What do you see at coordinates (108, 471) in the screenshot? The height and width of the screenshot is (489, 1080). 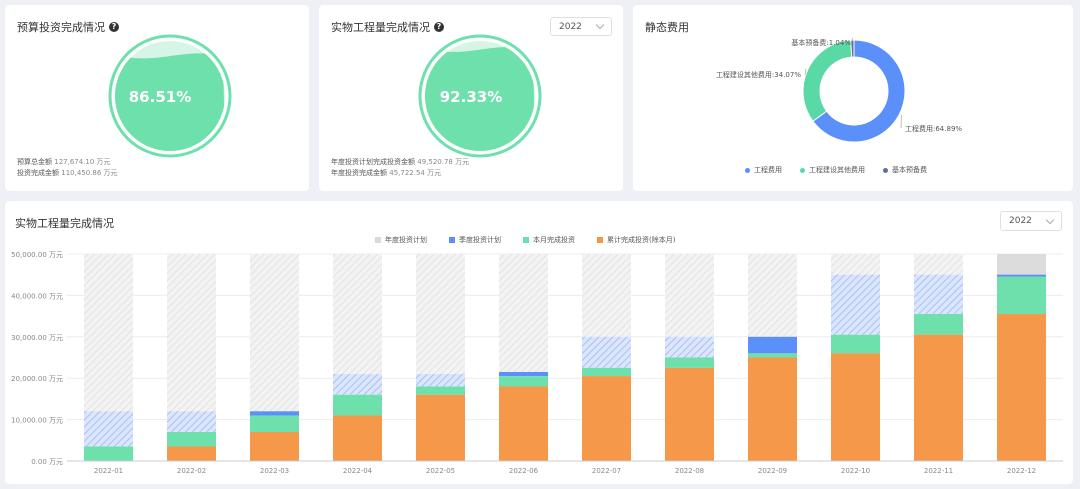 I see `x-tick-label: 2022-01` at bounding box center [108, 471].